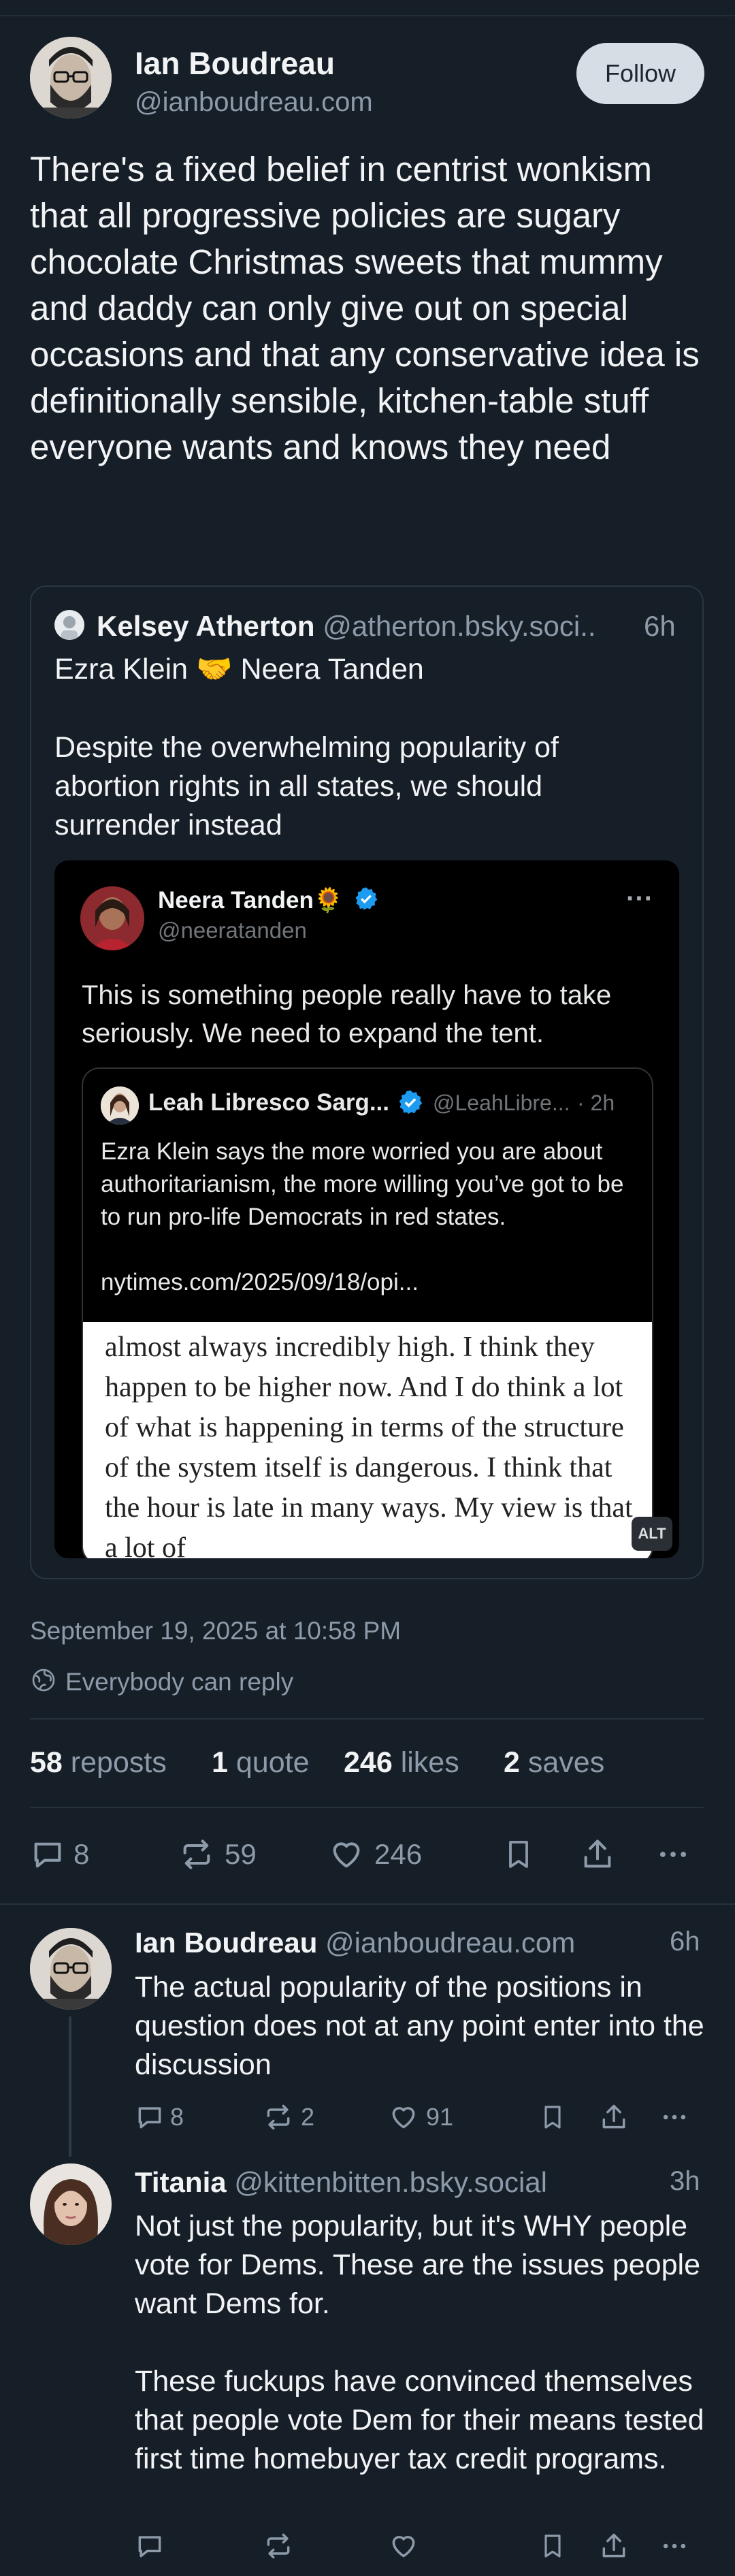 Image resolution: width=735 pixels, height=2576 pixels. What do you see at coordinates (121, 669) in the screenshot?
I see `quoted-text-klein: Ezra Klein` at bounding box center [121, 669].